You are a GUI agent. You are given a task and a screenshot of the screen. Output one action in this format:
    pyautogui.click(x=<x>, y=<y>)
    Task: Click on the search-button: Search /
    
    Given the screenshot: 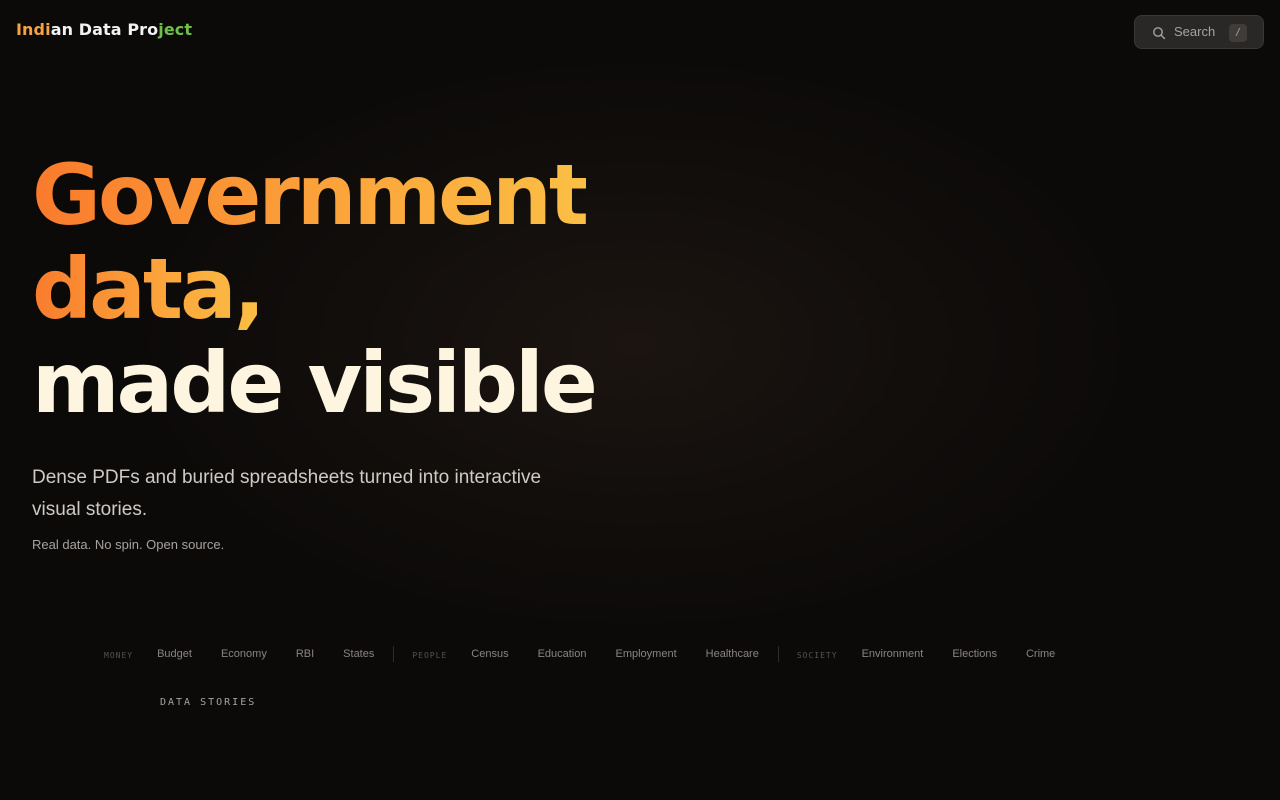 What is the action you would take?
    pyautogui.click(x=1199, y=32)
    